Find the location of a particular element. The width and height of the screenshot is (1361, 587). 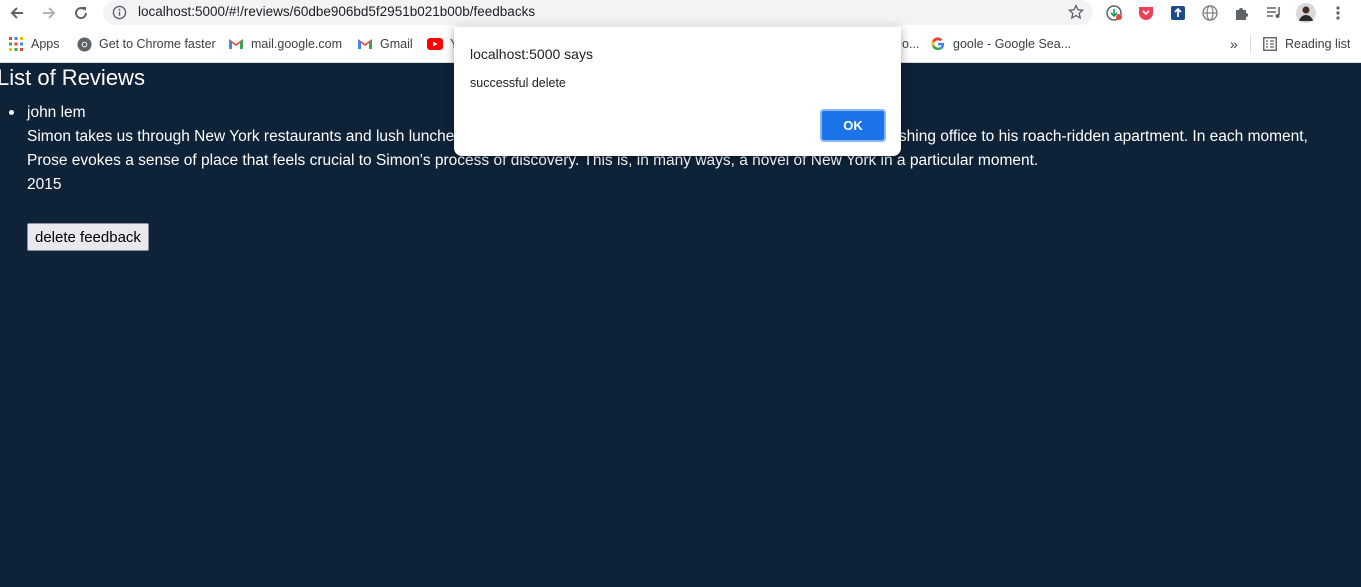

kebab-menu-icon is located at coordinates (1338, 13).